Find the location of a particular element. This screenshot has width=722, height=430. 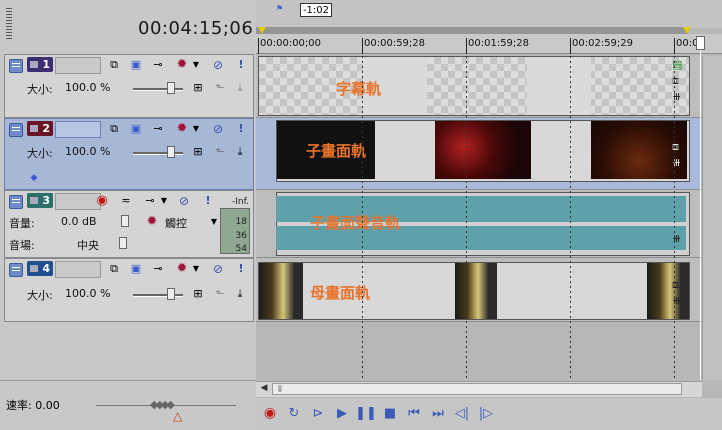

inverted-phase-icon: ≂ is located at coordinates (126, 201).